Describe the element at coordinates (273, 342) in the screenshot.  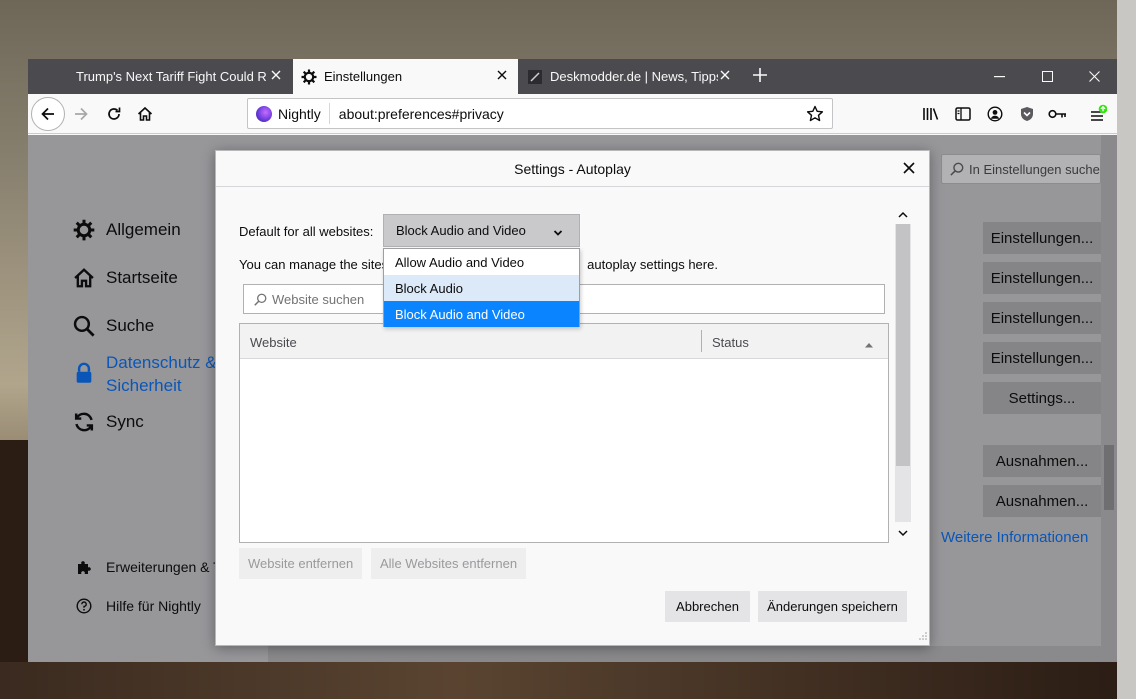
I see `column-header-website: Website` at that location.